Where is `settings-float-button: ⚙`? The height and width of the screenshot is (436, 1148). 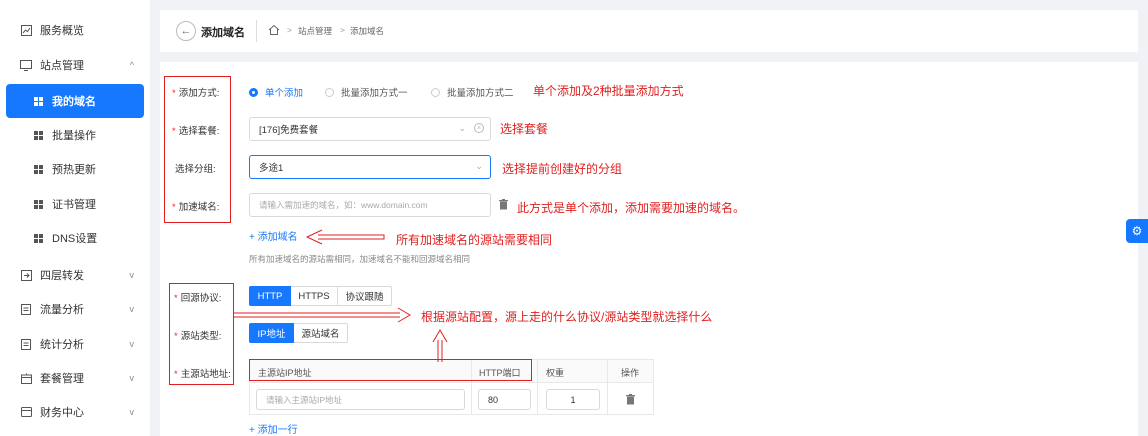
settings-float-button: ⚙ is located at coordinates (1137, 231).